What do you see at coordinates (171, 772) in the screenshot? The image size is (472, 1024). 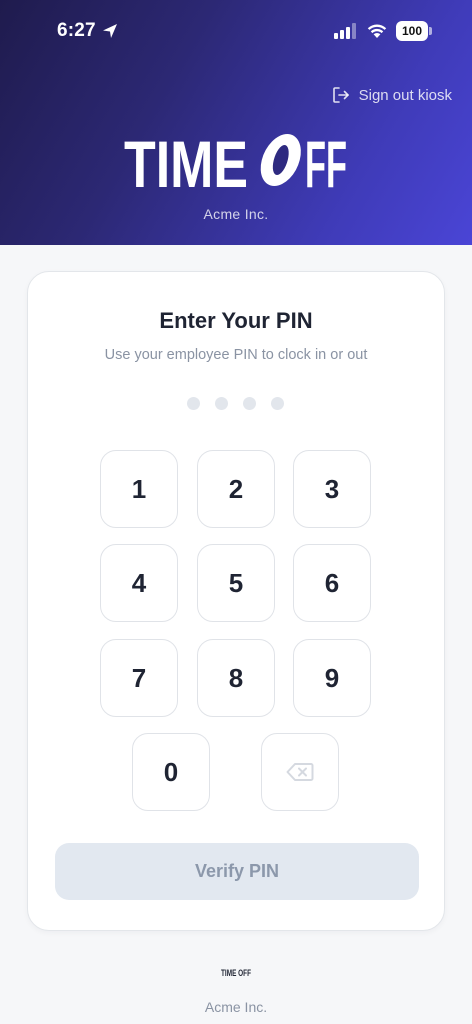 I see `keypad-key-0: 0` at bounding box center [171, 772].